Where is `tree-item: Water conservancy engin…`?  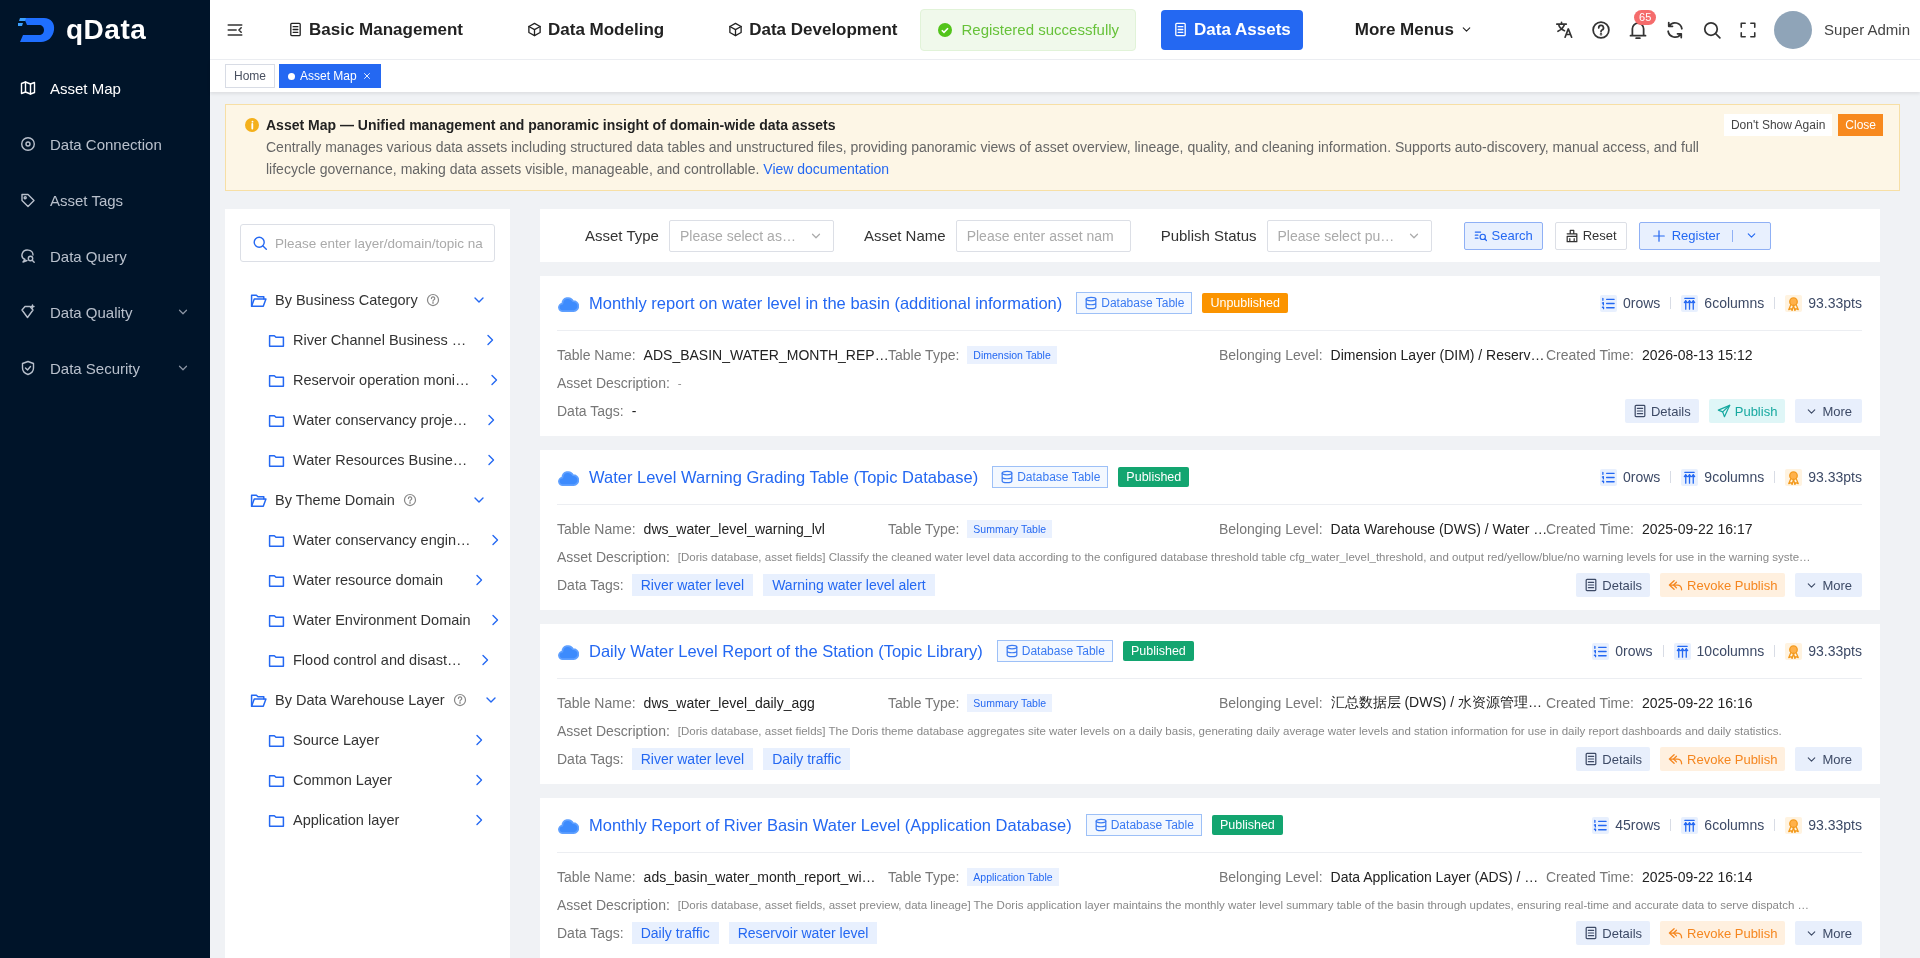
tree-item: Water conservancy engin… is located at coordinates (367, 540).